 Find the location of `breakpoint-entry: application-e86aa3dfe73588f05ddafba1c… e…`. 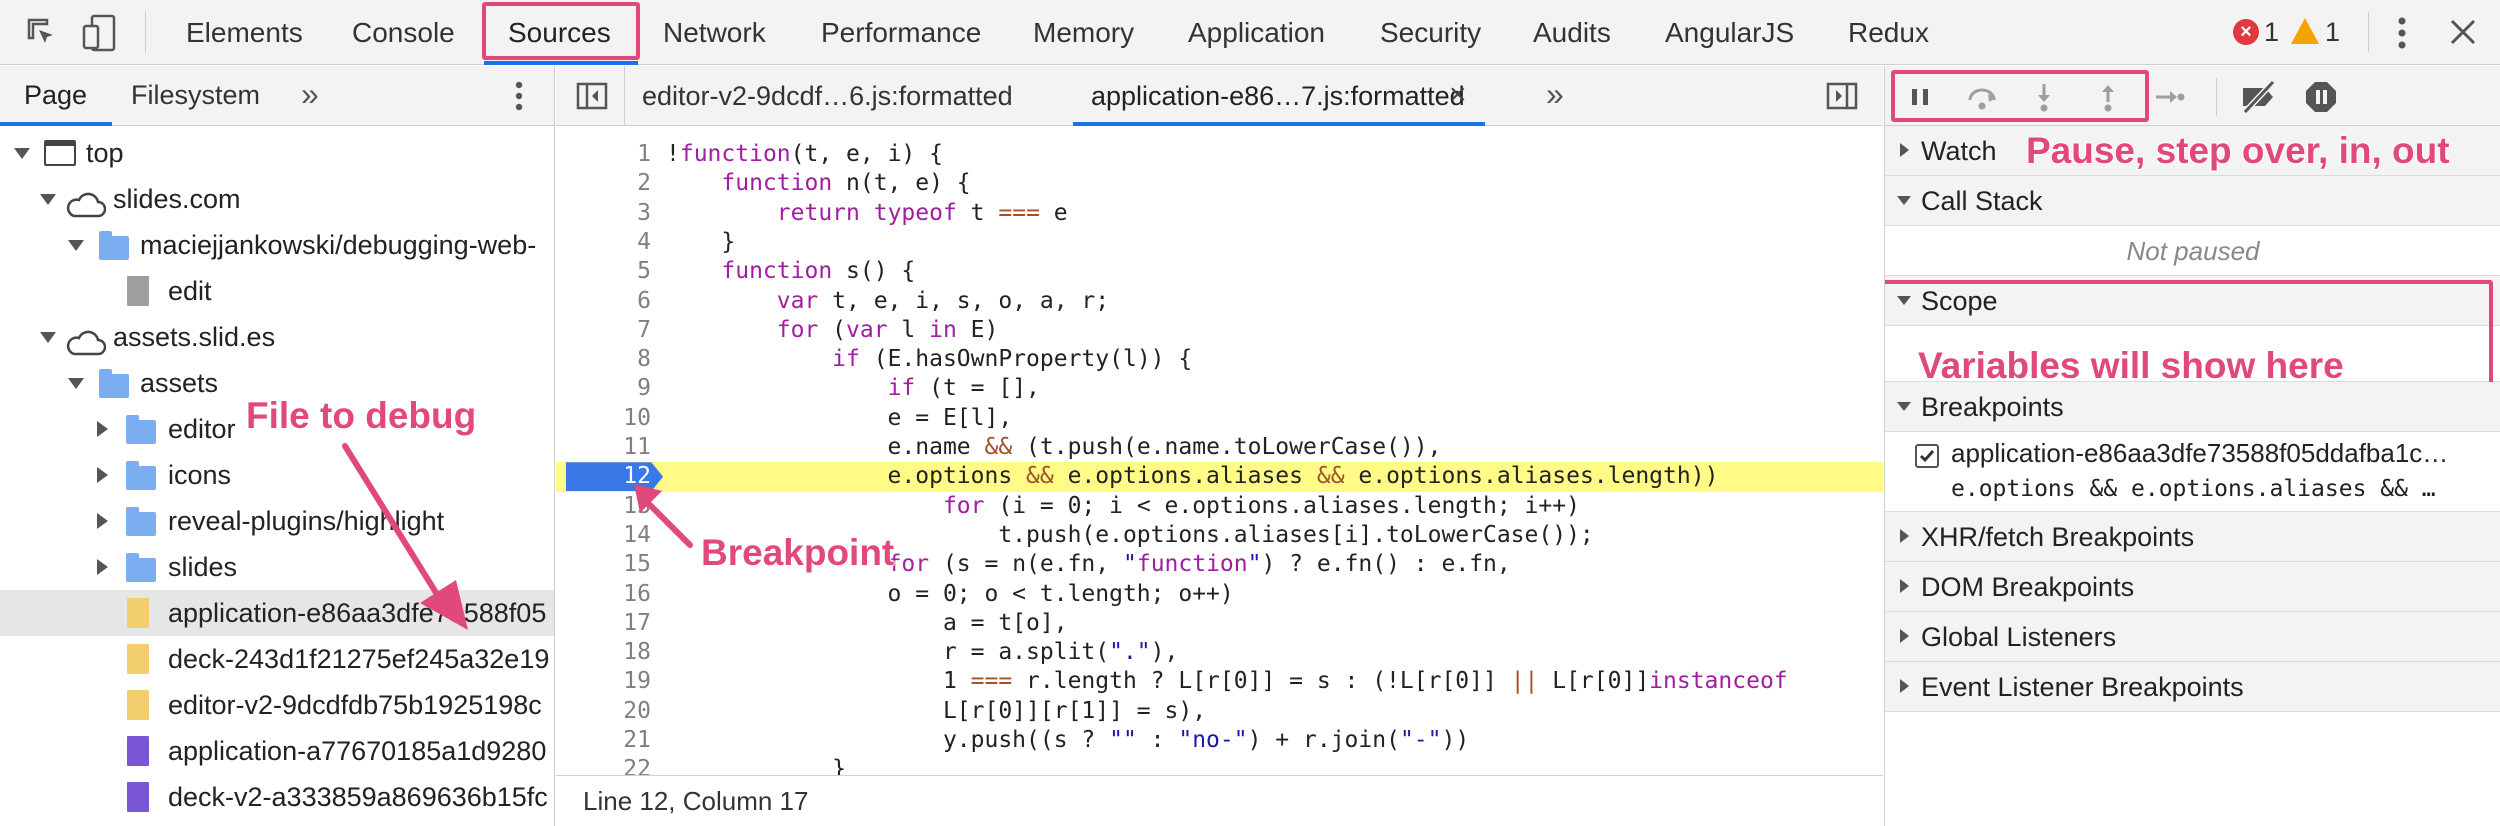

breakpoint-entry: application-e86aa3dfe73588f05ddafba1c… e… is located at coordinates (2192, 472).